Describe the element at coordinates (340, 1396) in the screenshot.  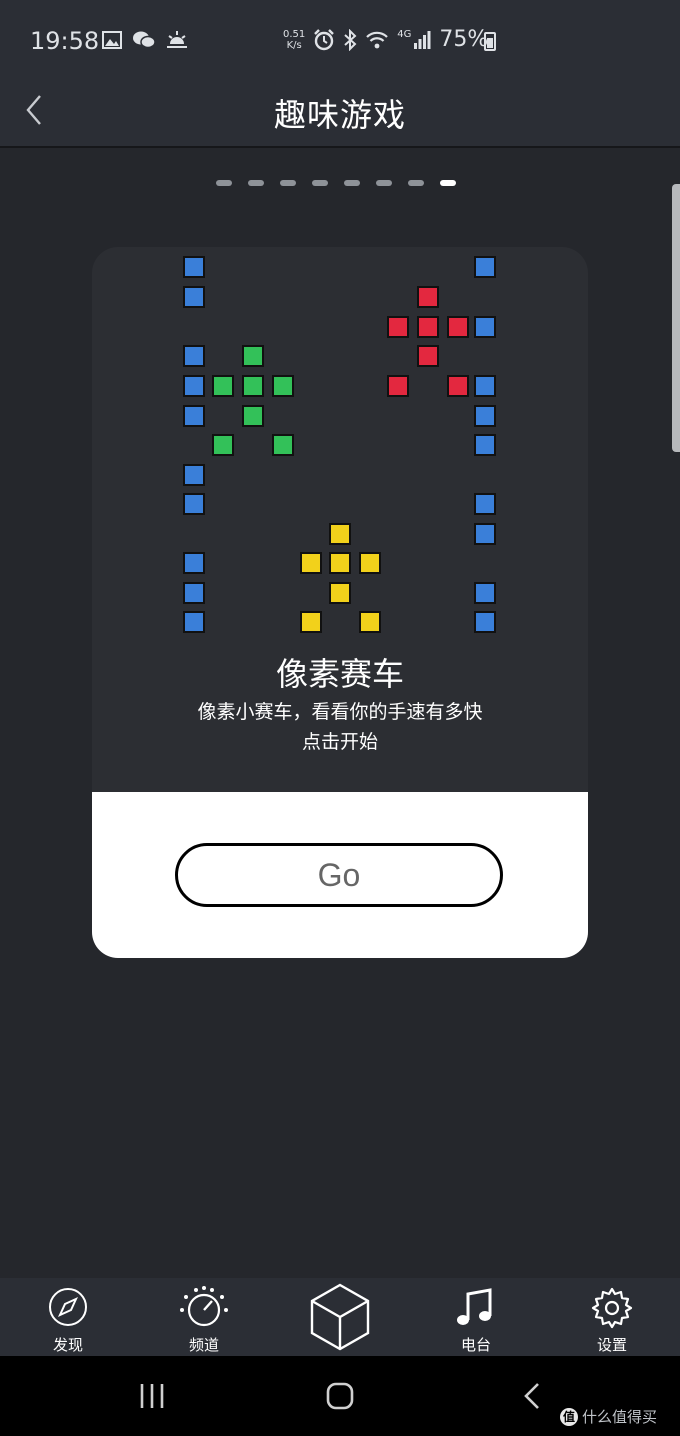
I see `home-icon` at that location.